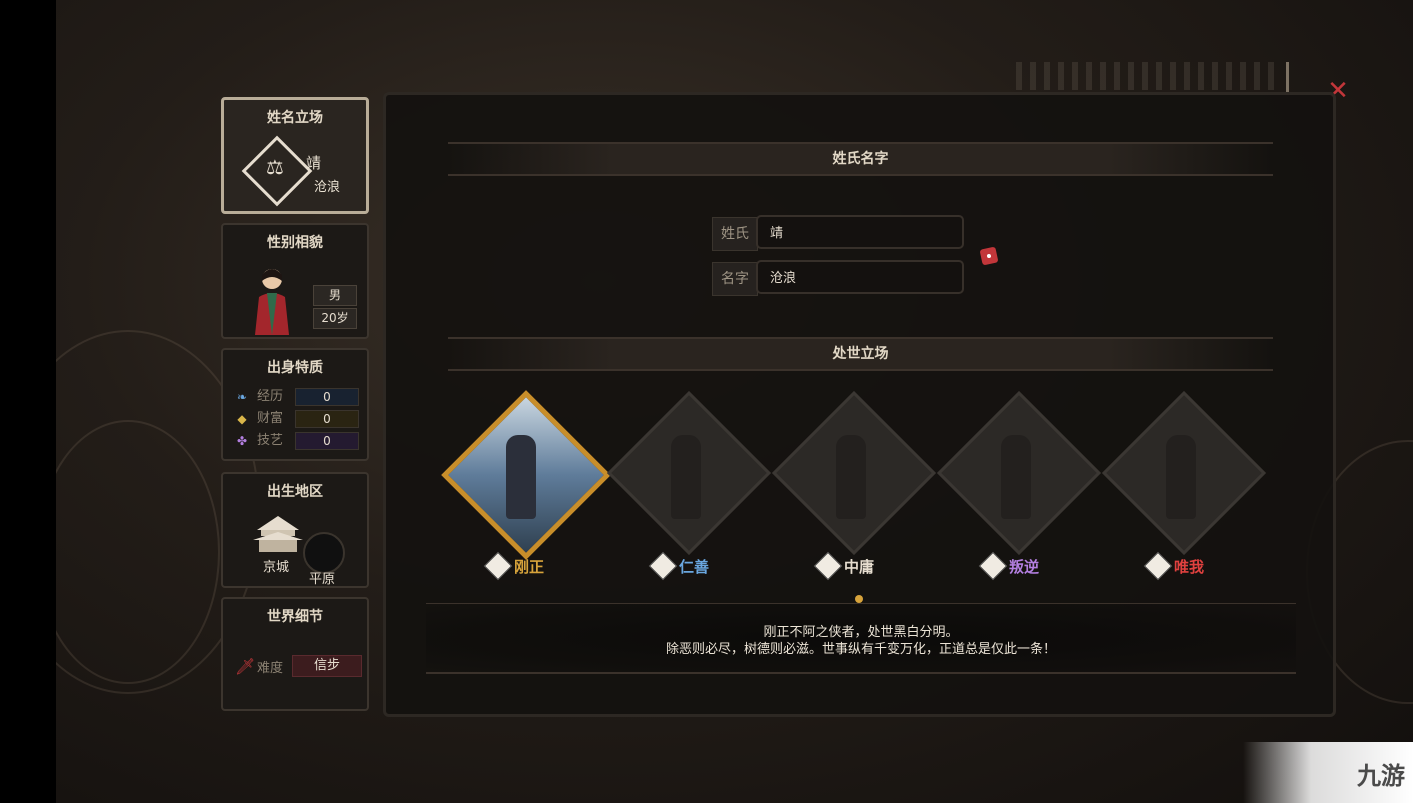  I want to click on watermark: 九游, so click(1328, 772).